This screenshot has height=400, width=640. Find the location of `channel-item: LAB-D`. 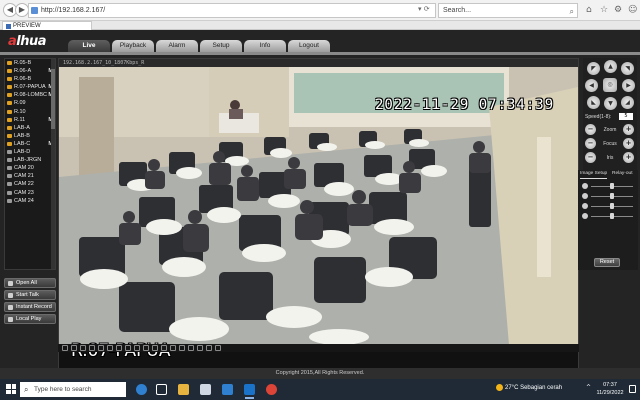

channel-item: LAB-D is located at coordinates (30, 152).